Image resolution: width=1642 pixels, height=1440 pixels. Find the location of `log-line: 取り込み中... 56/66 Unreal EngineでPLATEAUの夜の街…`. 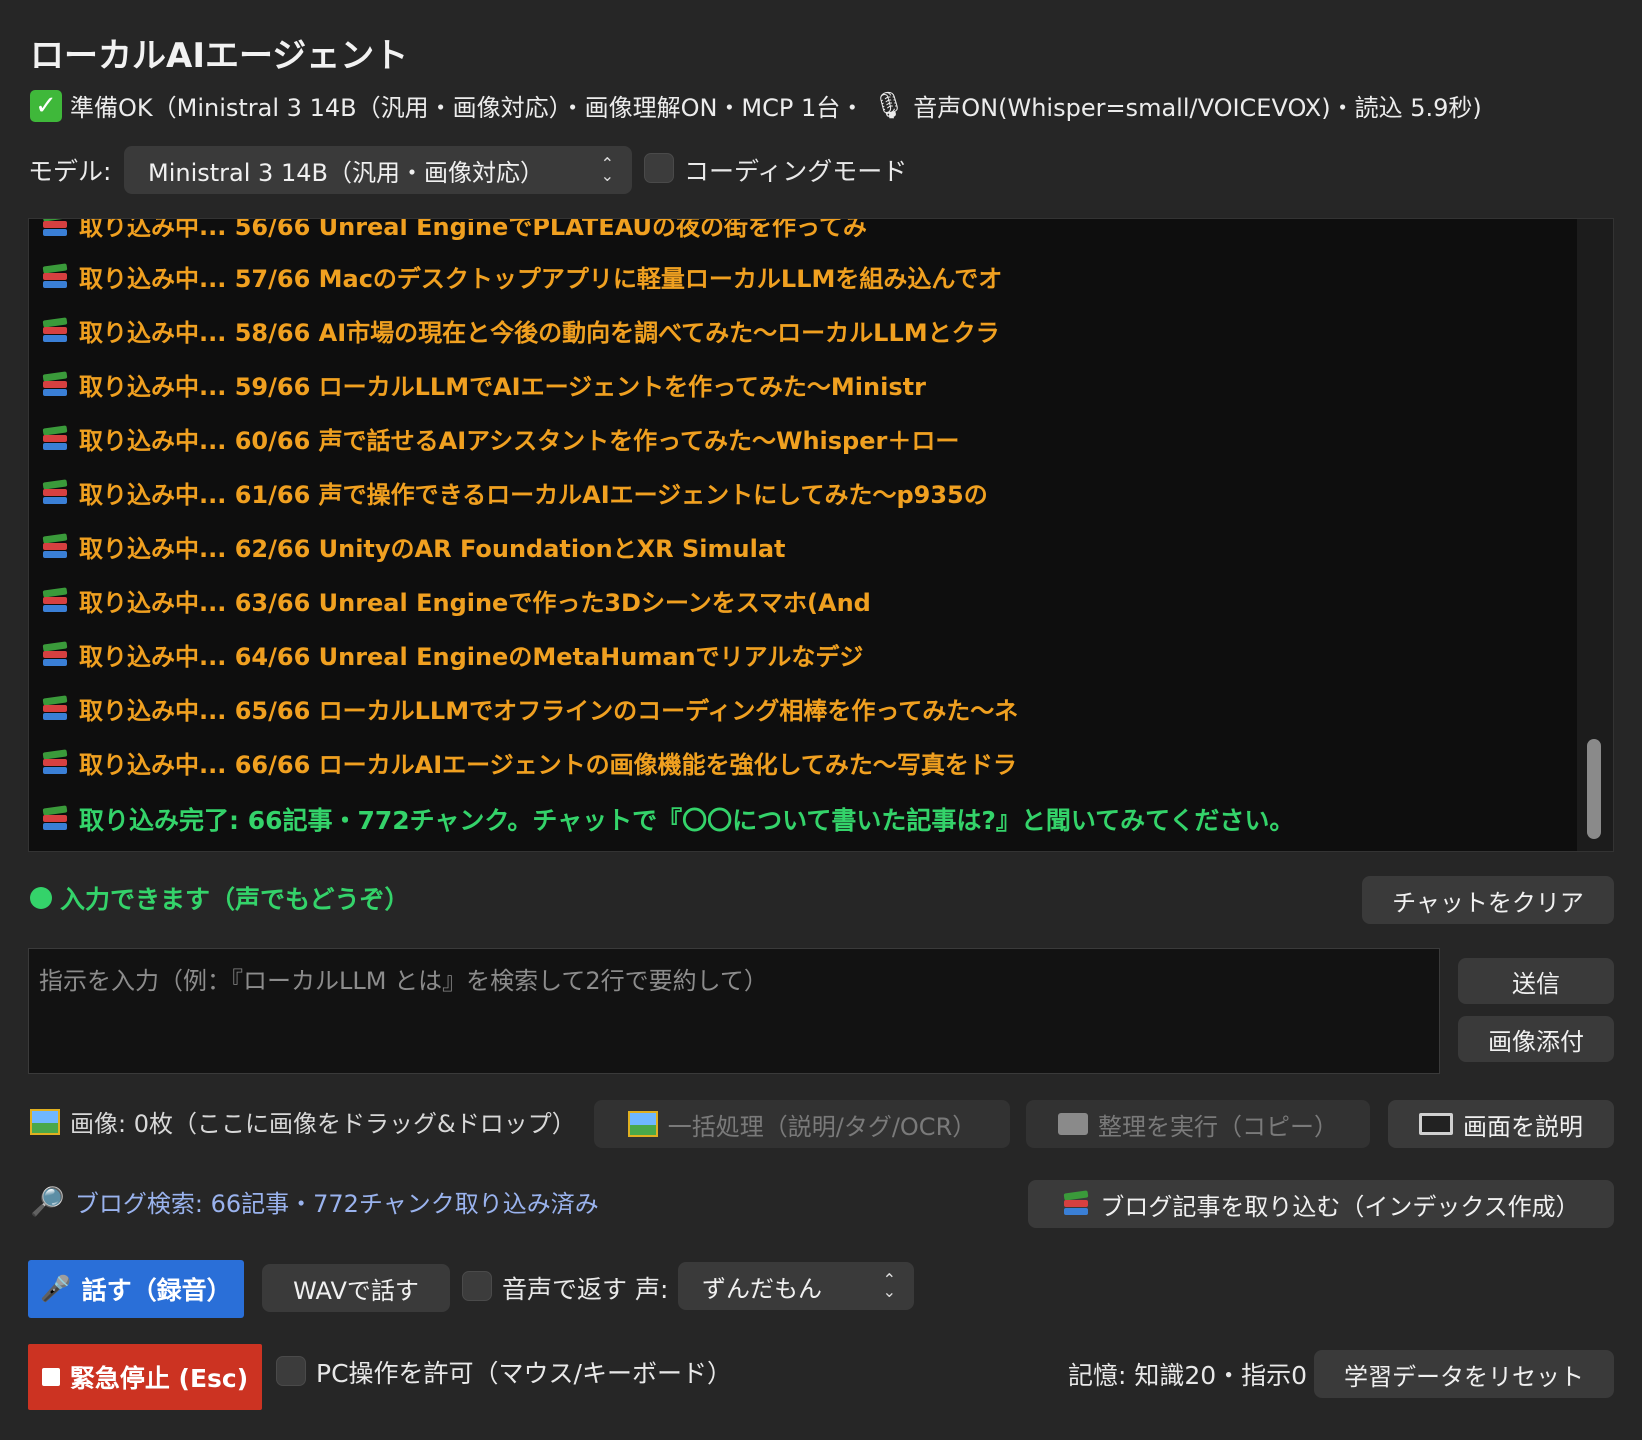

log-line: 取り込み中... 56/66 Unreal EngineでPLATEAUの夜の街… is located at coordinates (454, 230).